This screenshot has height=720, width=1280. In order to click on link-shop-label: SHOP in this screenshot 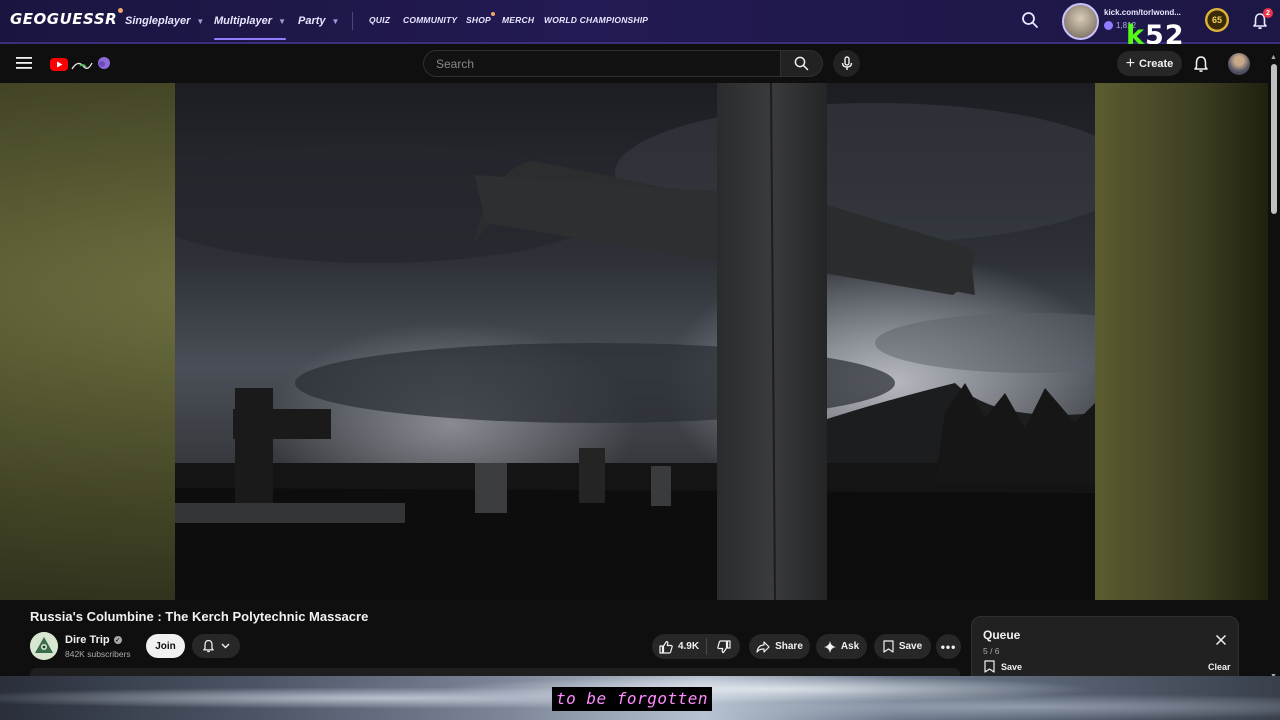, I will do `click(478, 20)`.